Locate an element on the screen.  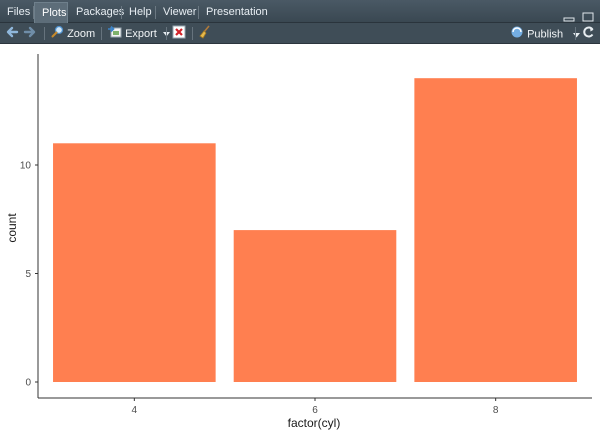
remove-plot-icon is located at coordinates (179, 34).